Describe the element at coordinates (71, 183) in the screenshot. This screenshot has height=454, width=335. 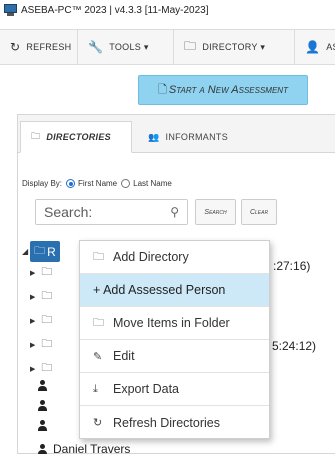
I see `first-name-radio` at that location.